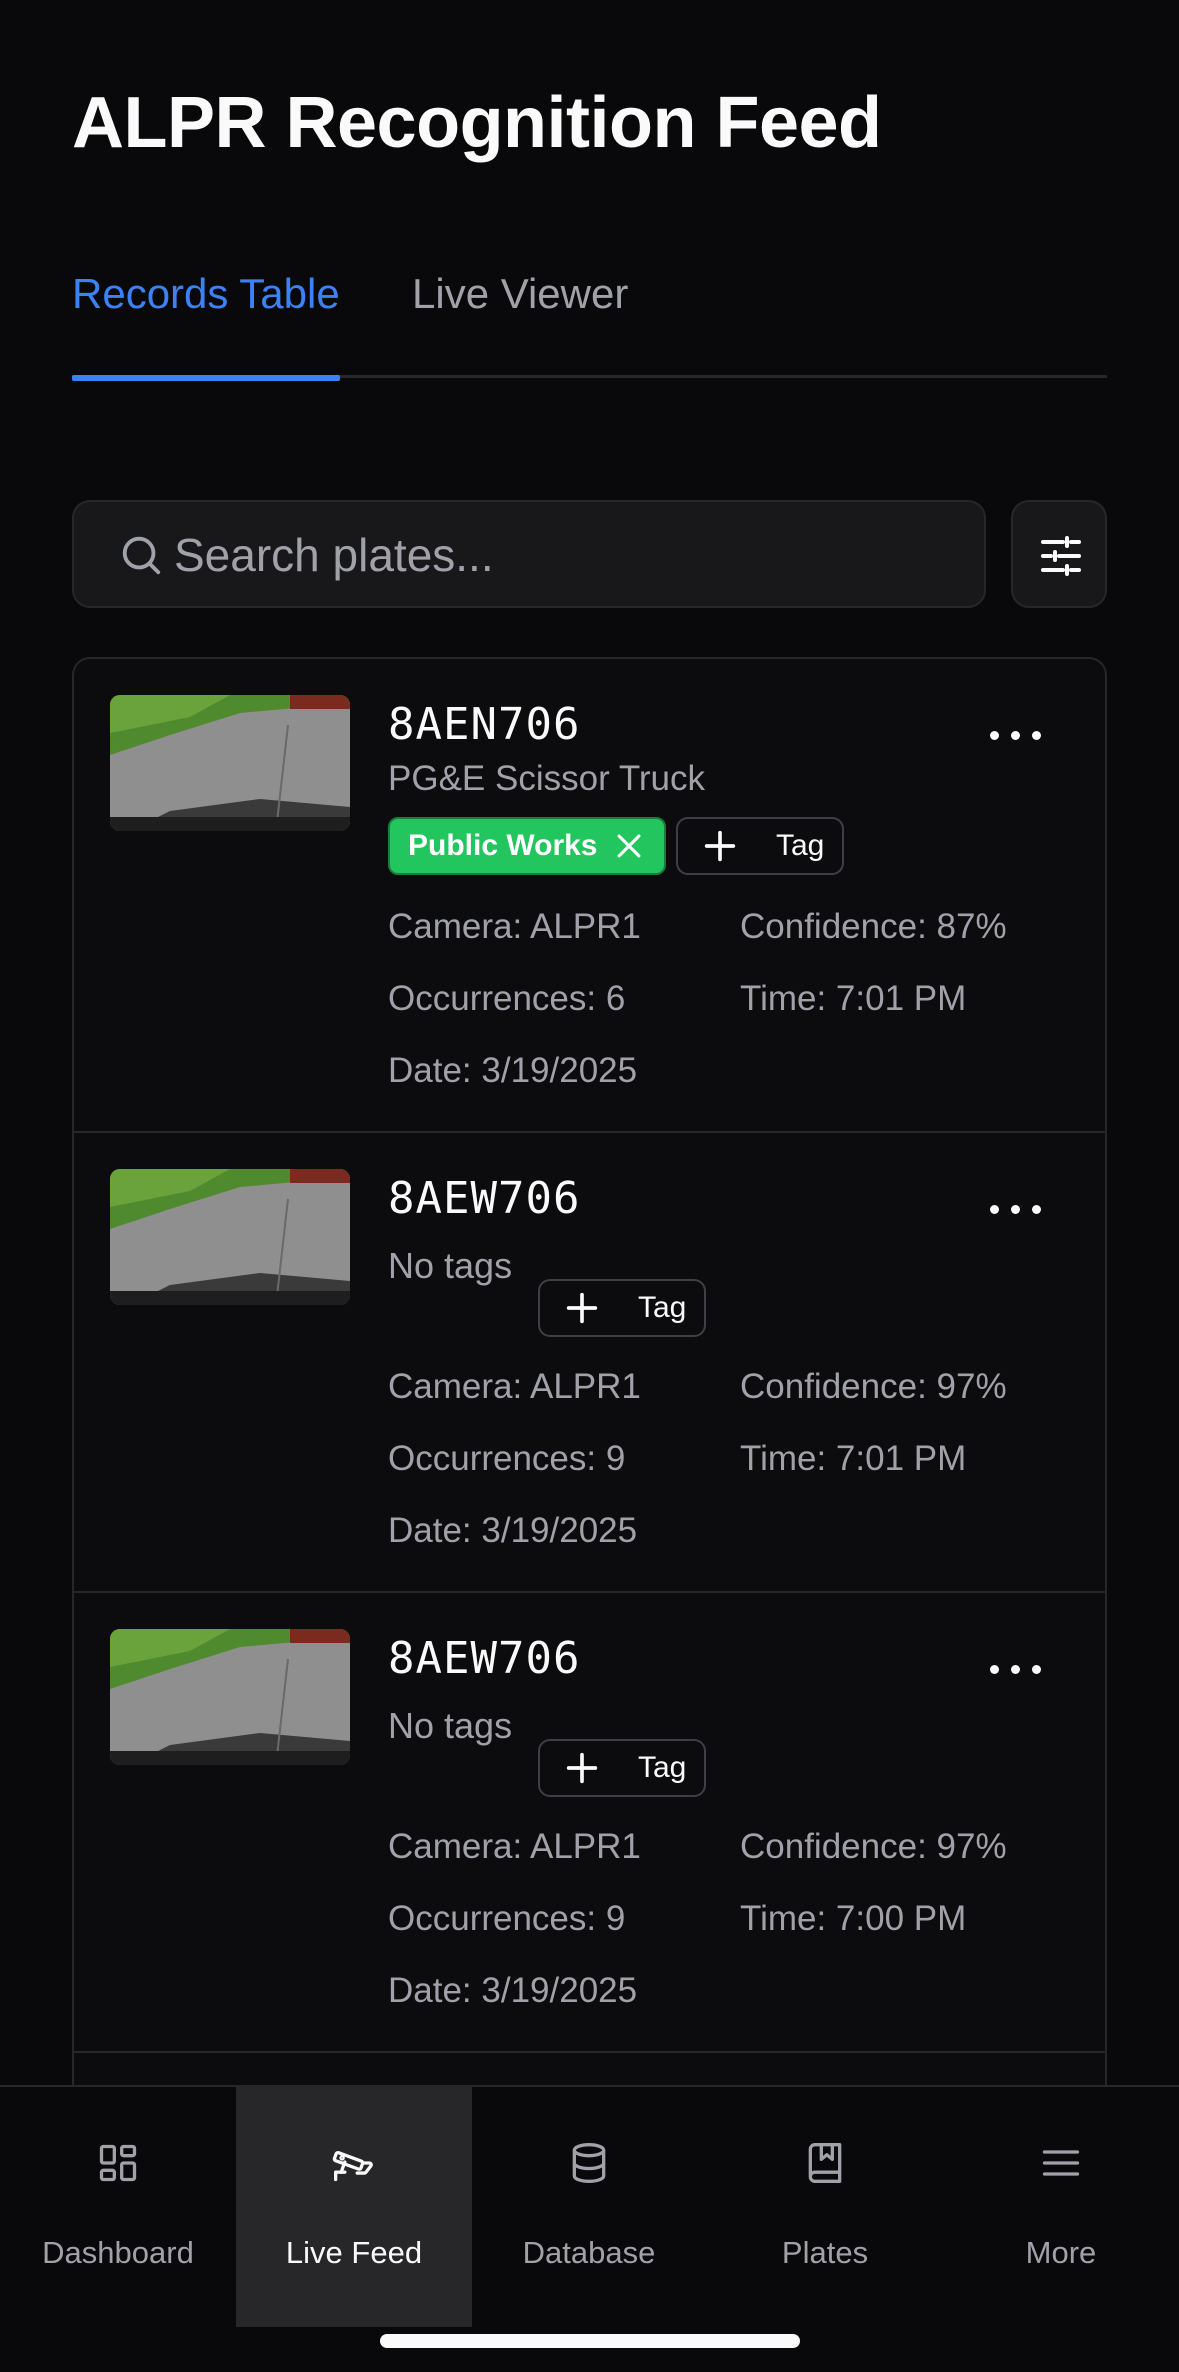  I want to click on home-indicator, so click(590, 2341).